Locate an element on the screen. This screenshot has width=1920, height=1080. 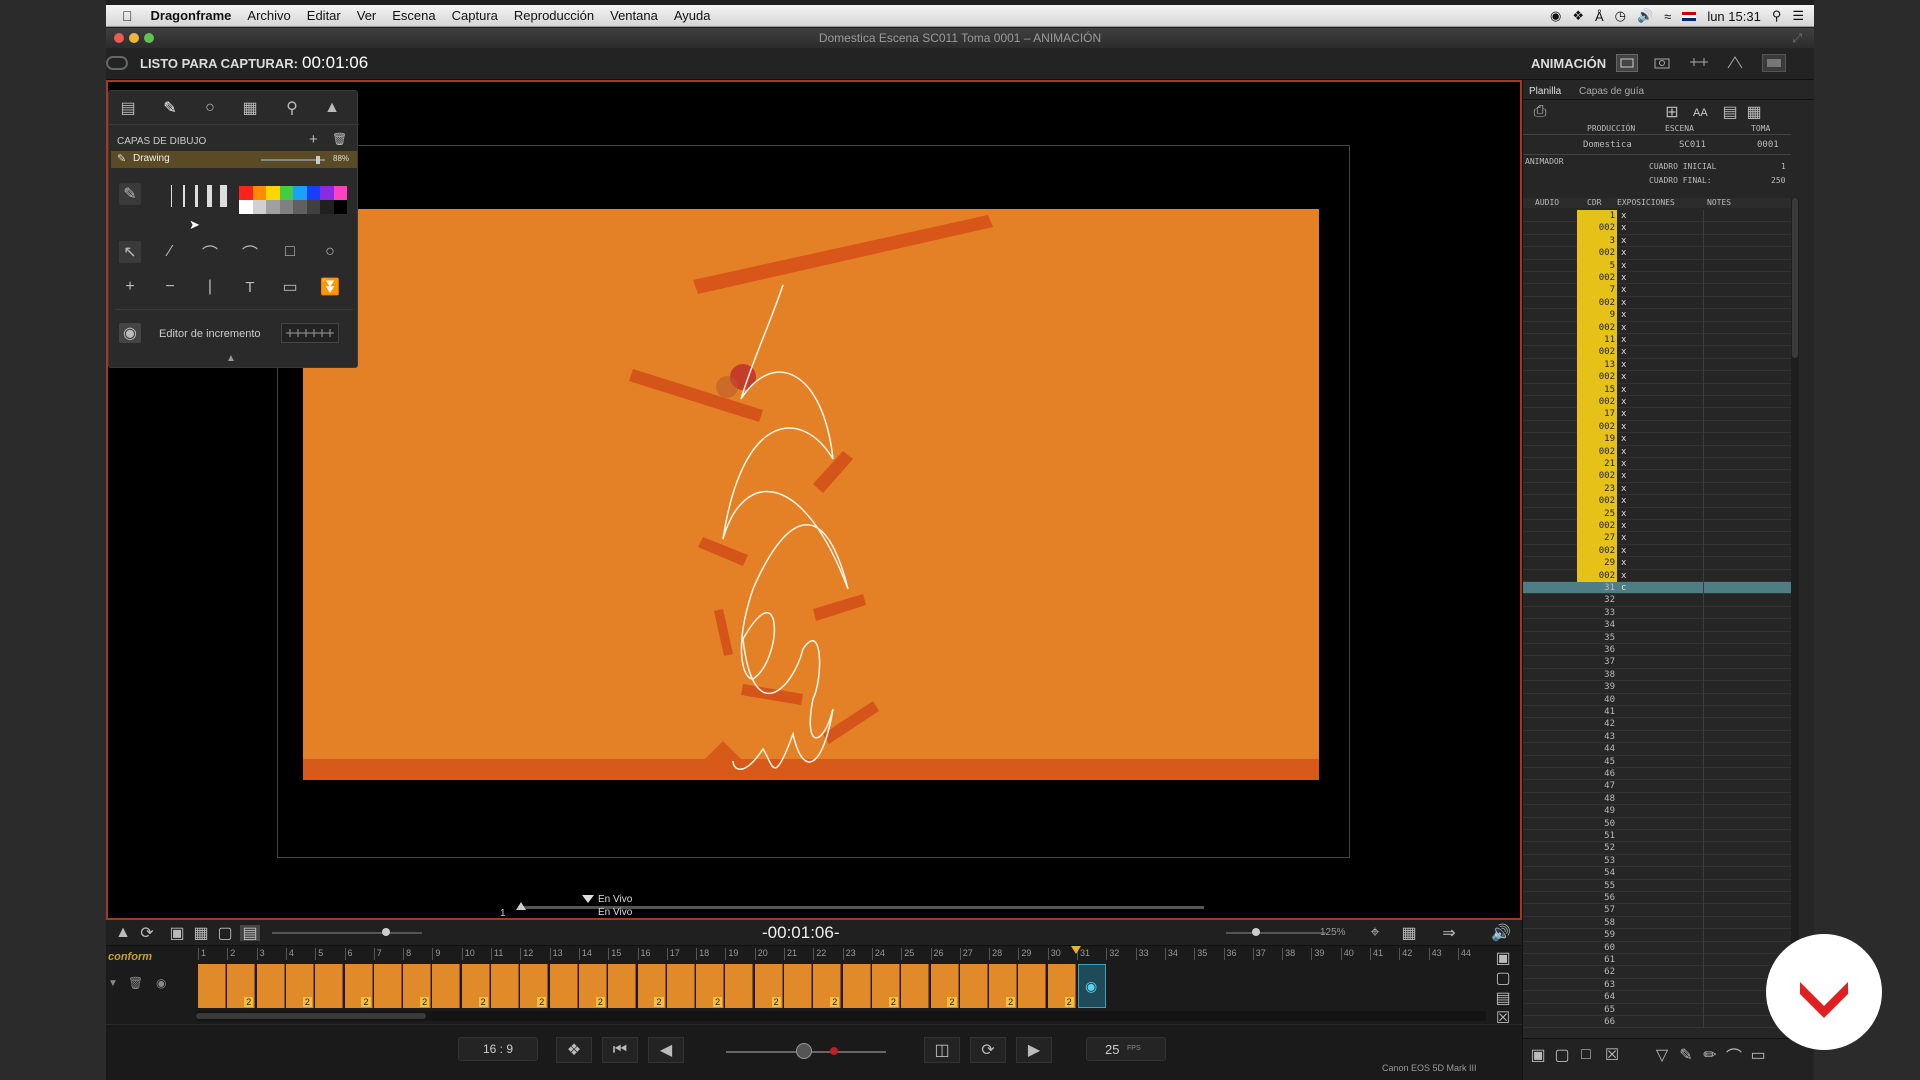
text-tool-icon: T is located at coordinates (250, 287).